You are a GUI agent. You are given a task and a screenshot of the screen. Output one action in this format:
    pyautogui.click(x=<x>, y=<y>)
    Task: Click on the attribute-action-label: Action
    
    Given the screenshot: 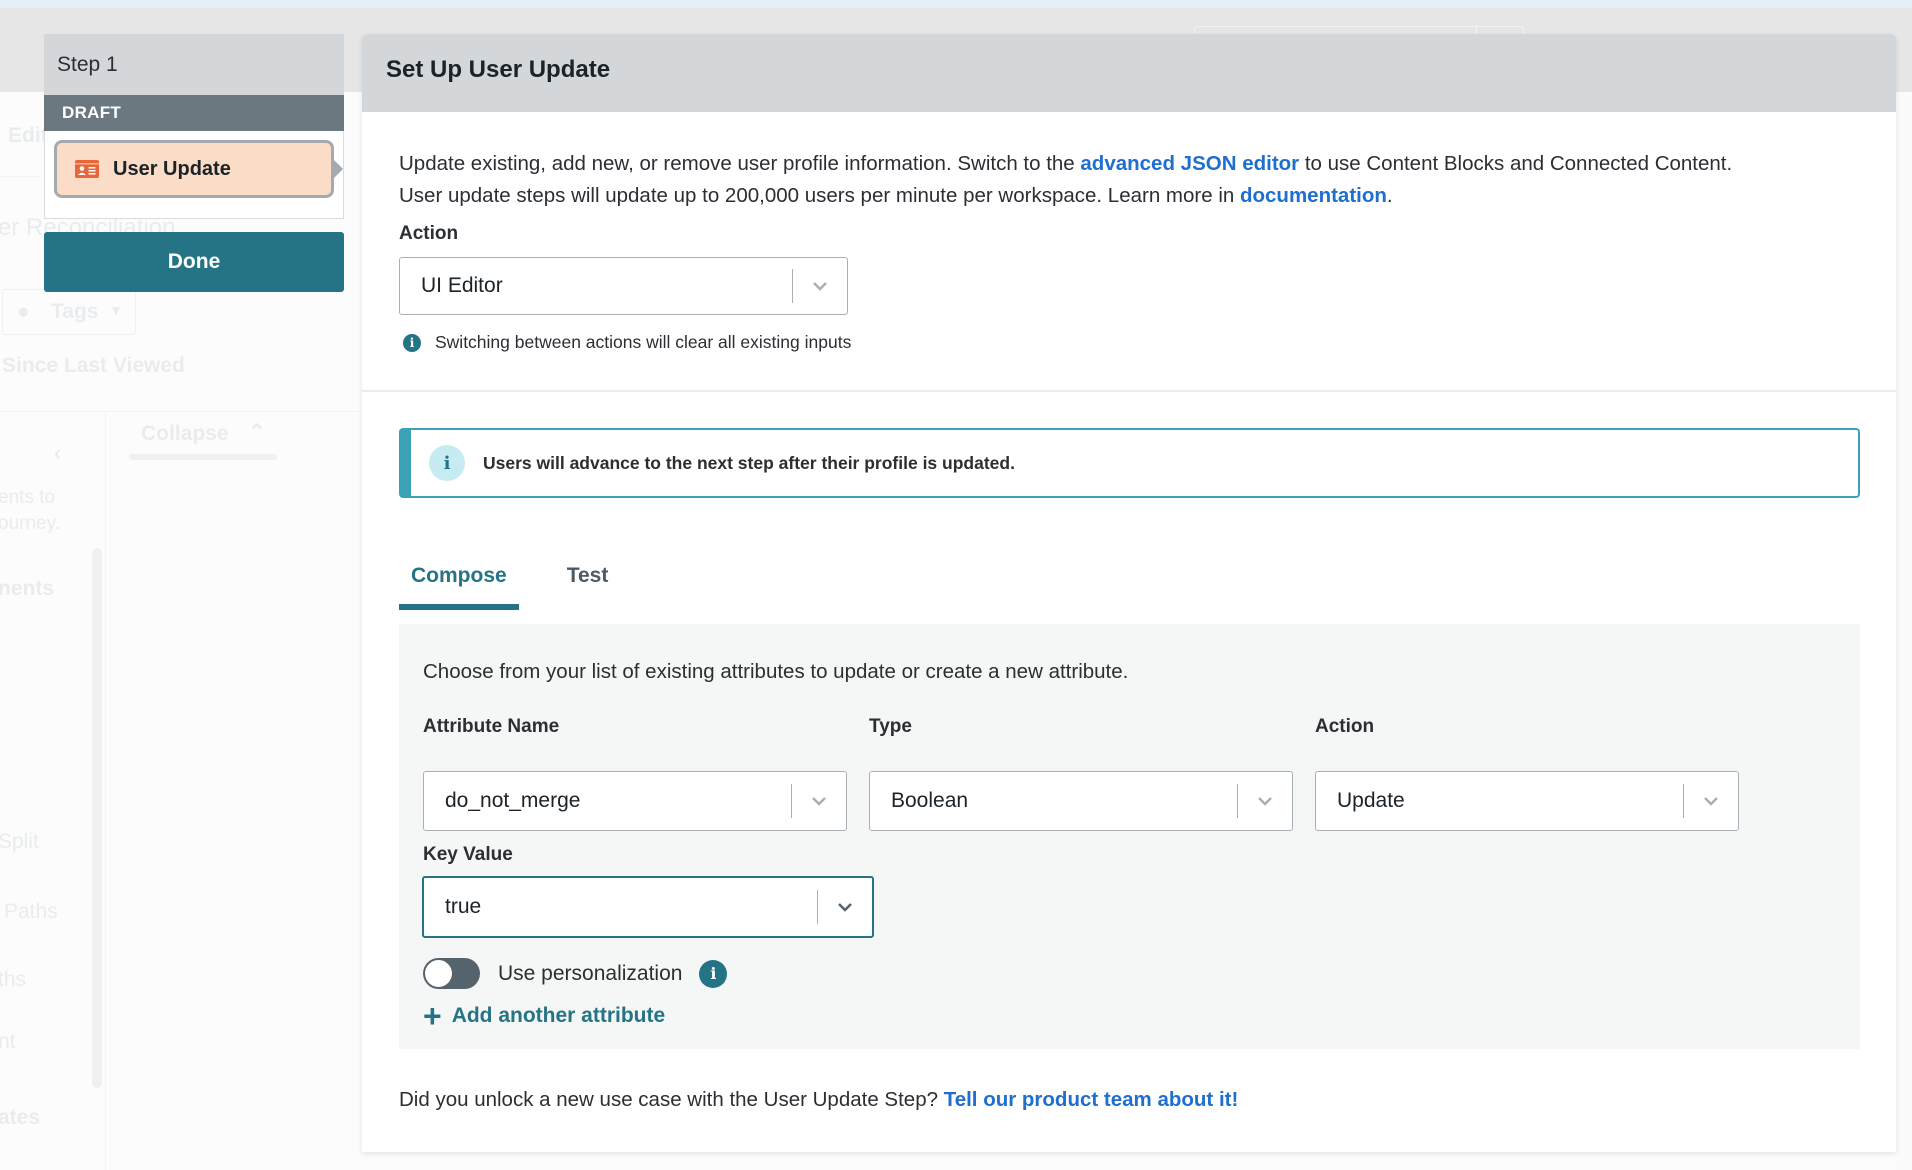 What is the action you would take?
    pyautogui.click(x=1345, y=726)
    